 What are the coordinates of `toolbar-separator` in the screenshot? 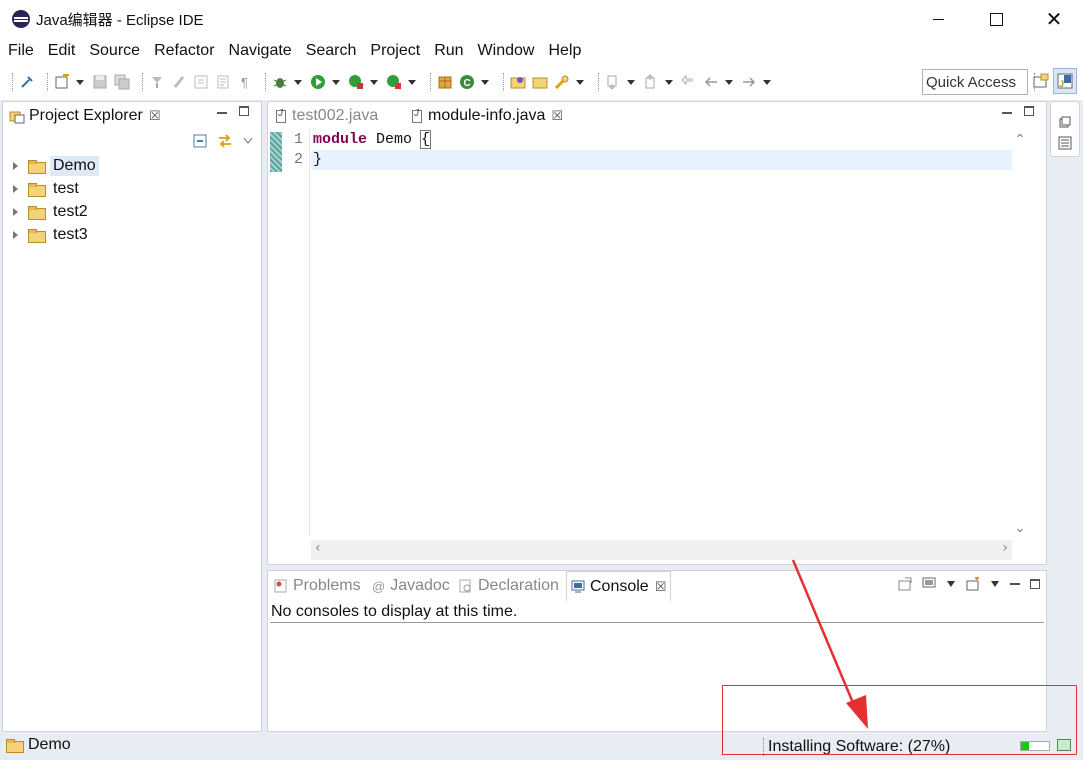 It's located at (503, 82).